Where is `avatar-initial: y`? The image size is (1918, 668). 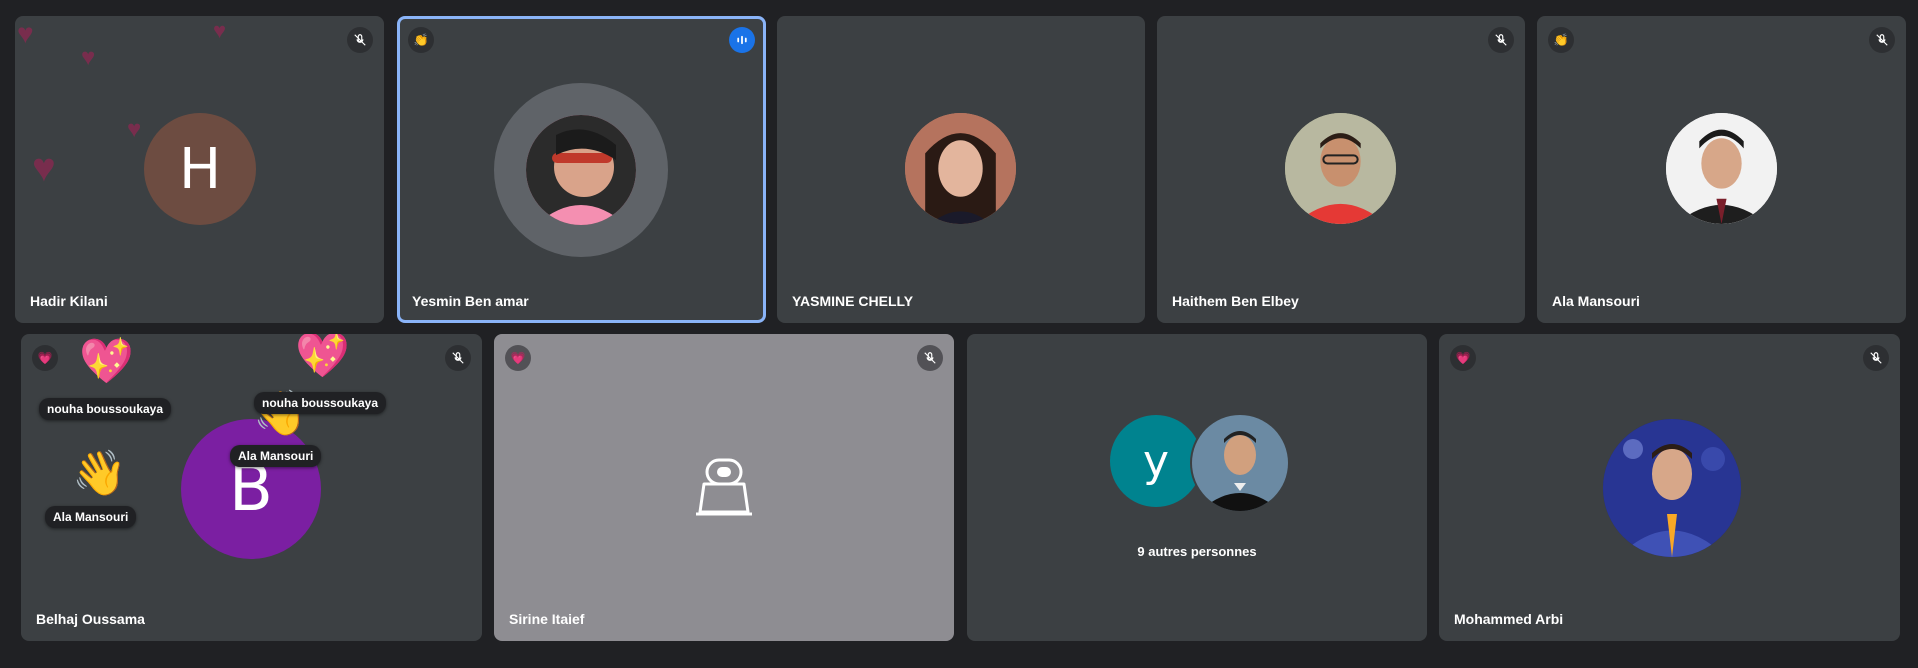
avatar-initial: y is located at coordinates (1156, 461).